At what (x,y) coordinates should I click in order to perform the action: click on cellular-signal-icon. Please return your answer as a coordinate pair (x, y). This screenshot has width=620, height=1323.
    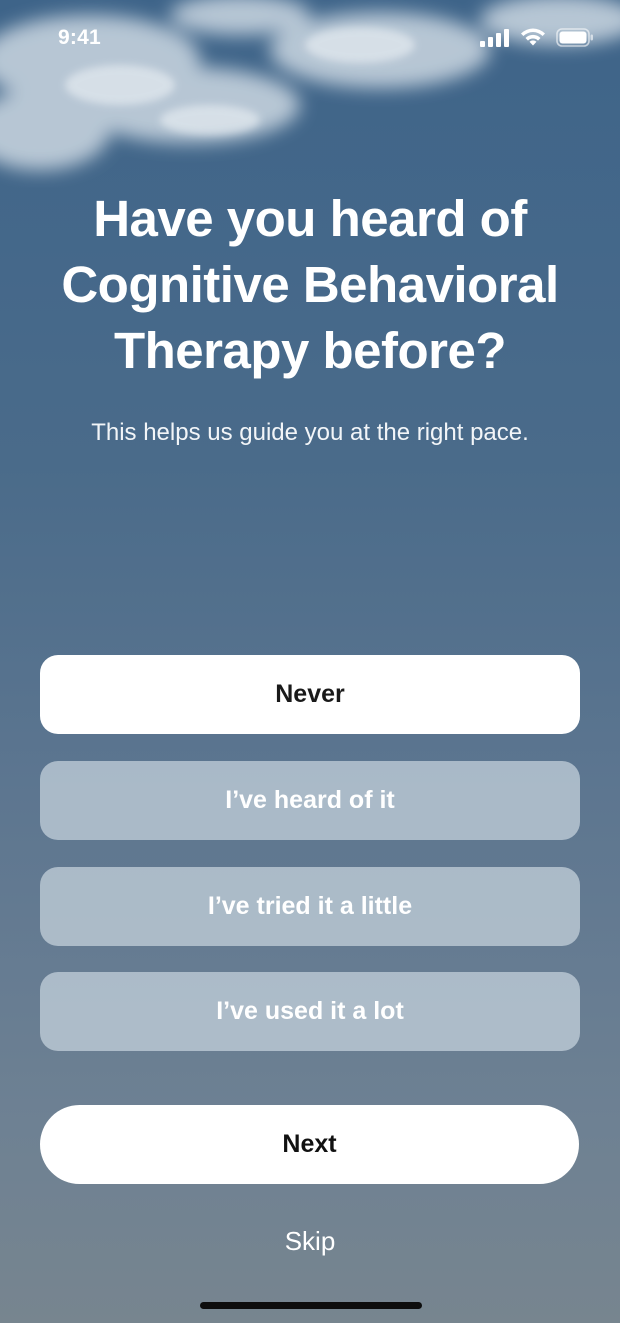
    Looking at the image, I should click on (494, 37).